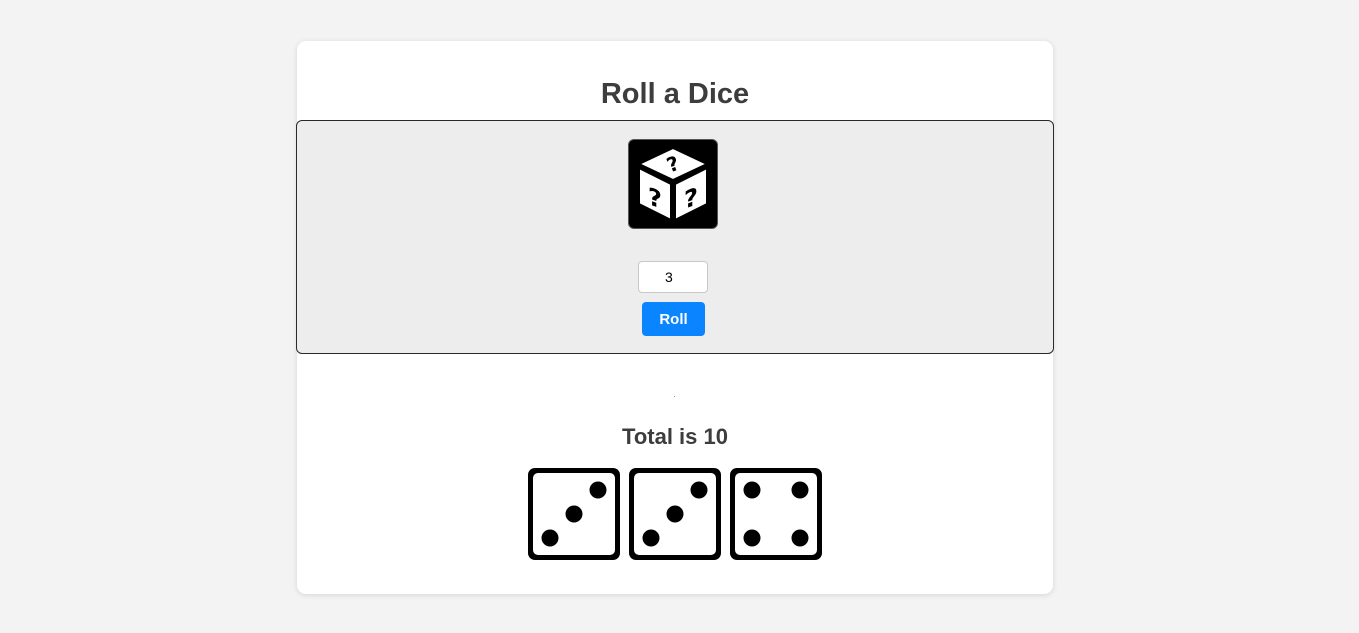  I want to click on total-text: Total is 10, so click(675, 436).